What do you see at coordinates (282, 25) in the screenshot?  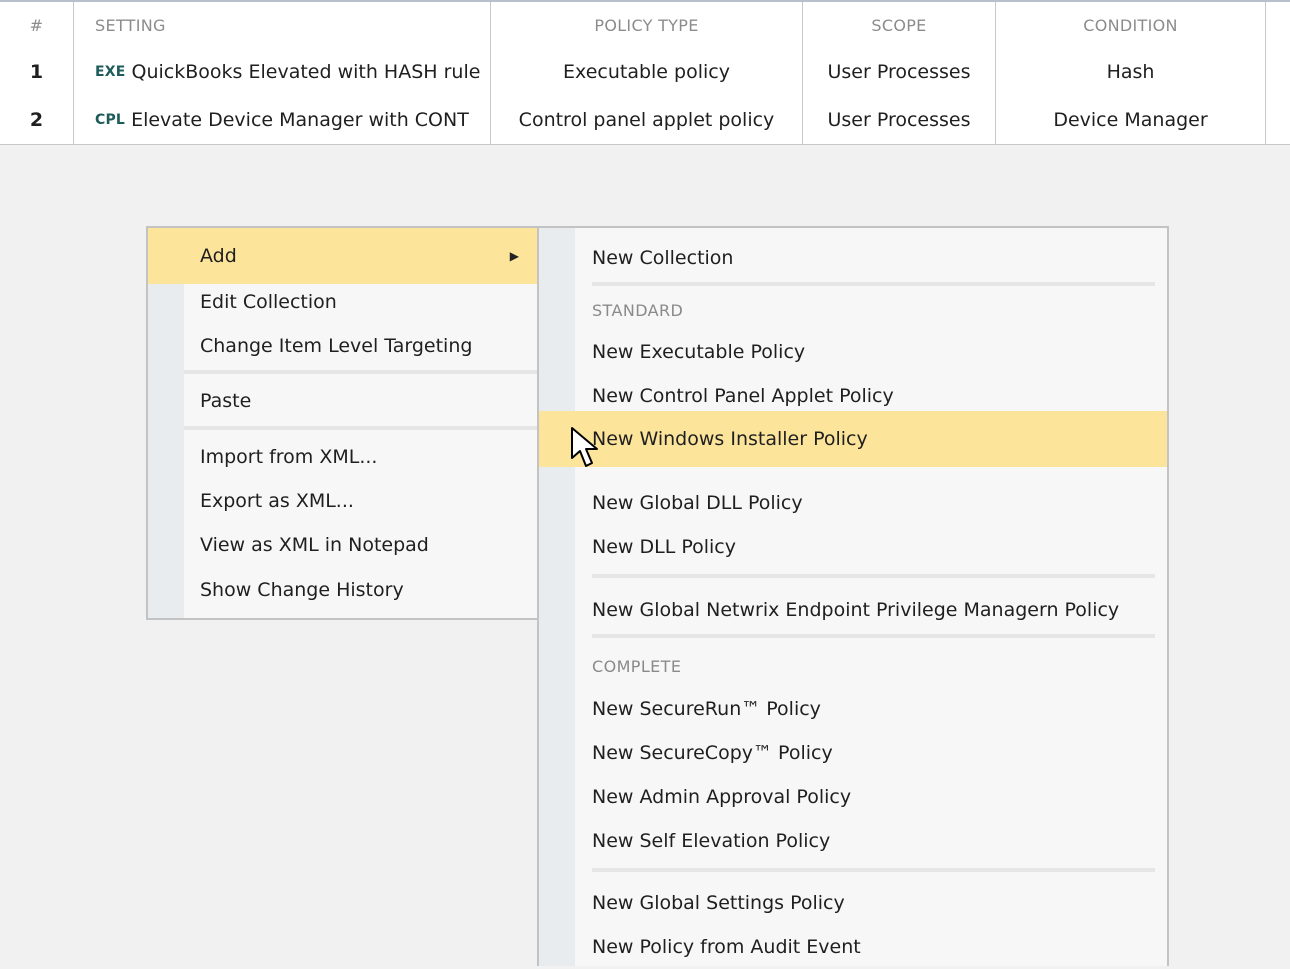 I see `column-header-setting: SETTING` at bounding box center [282, 25].